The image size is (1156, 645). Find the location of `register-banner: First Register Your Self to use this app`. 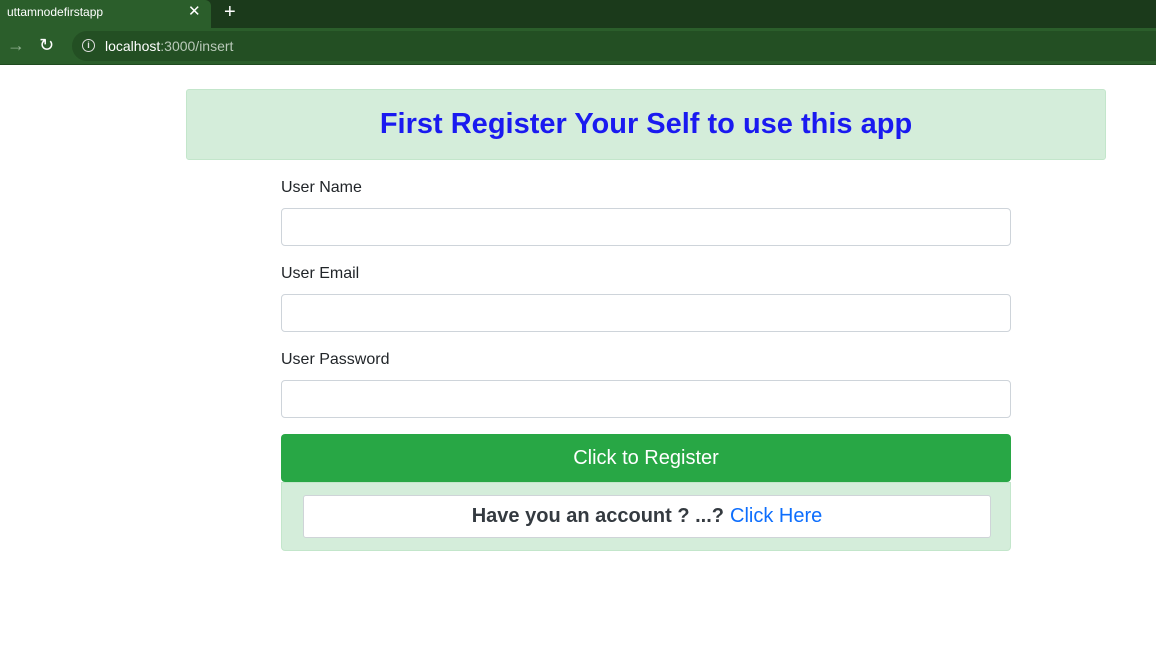

register-banner: First Register Your Self to use this app is located at coordinates (646, 124).